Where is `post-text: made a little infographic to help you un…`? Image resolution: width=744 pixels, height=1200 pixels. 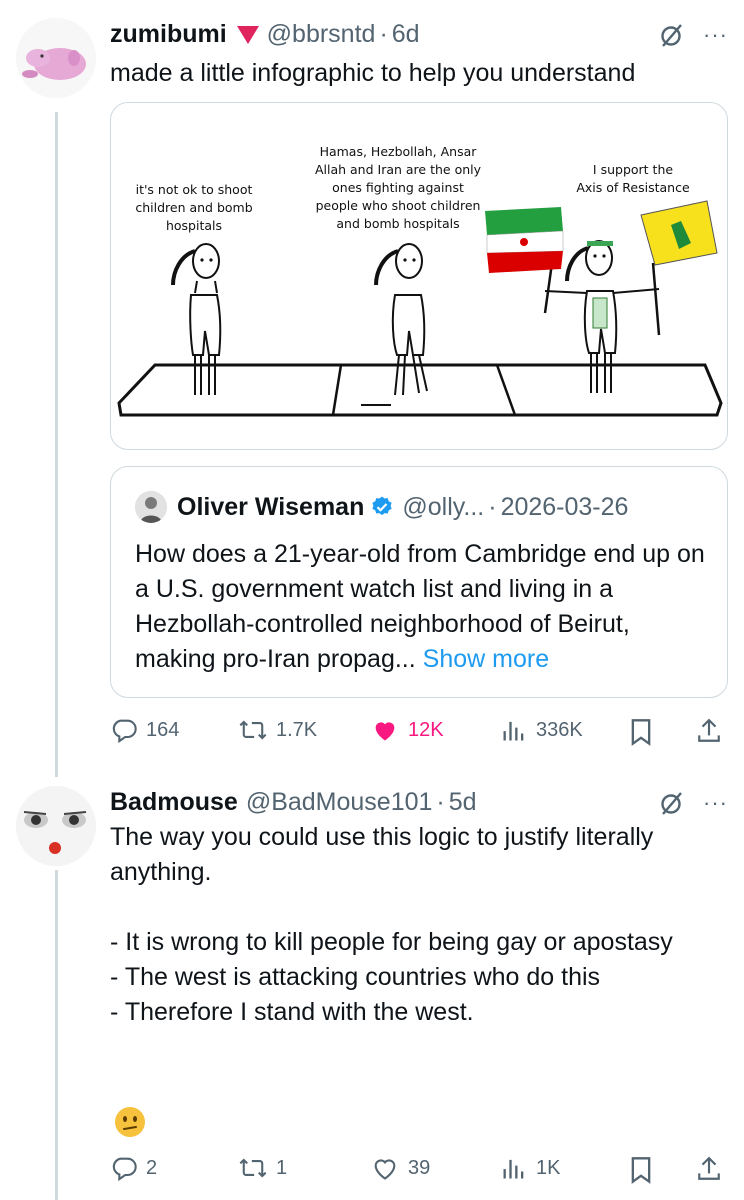 post-text: made a little infographic to help you un… is located at coordinates (373, 73).